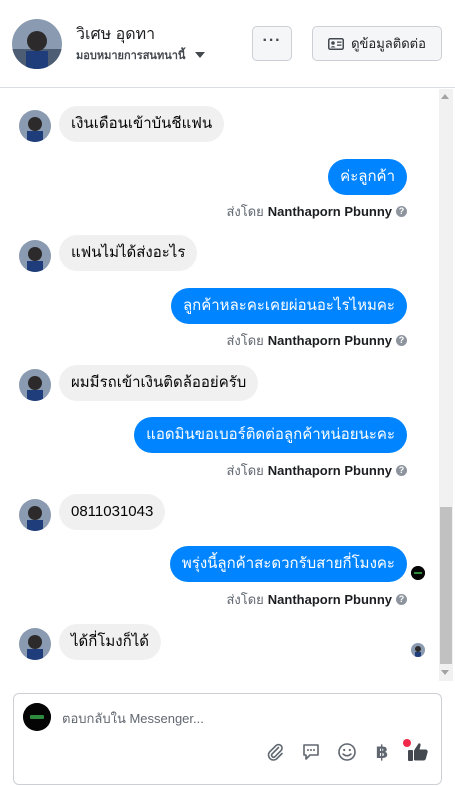 The height and width of the screenshot is (786, 455). I want to click on chat-bubble-icon, so click(311, 752).